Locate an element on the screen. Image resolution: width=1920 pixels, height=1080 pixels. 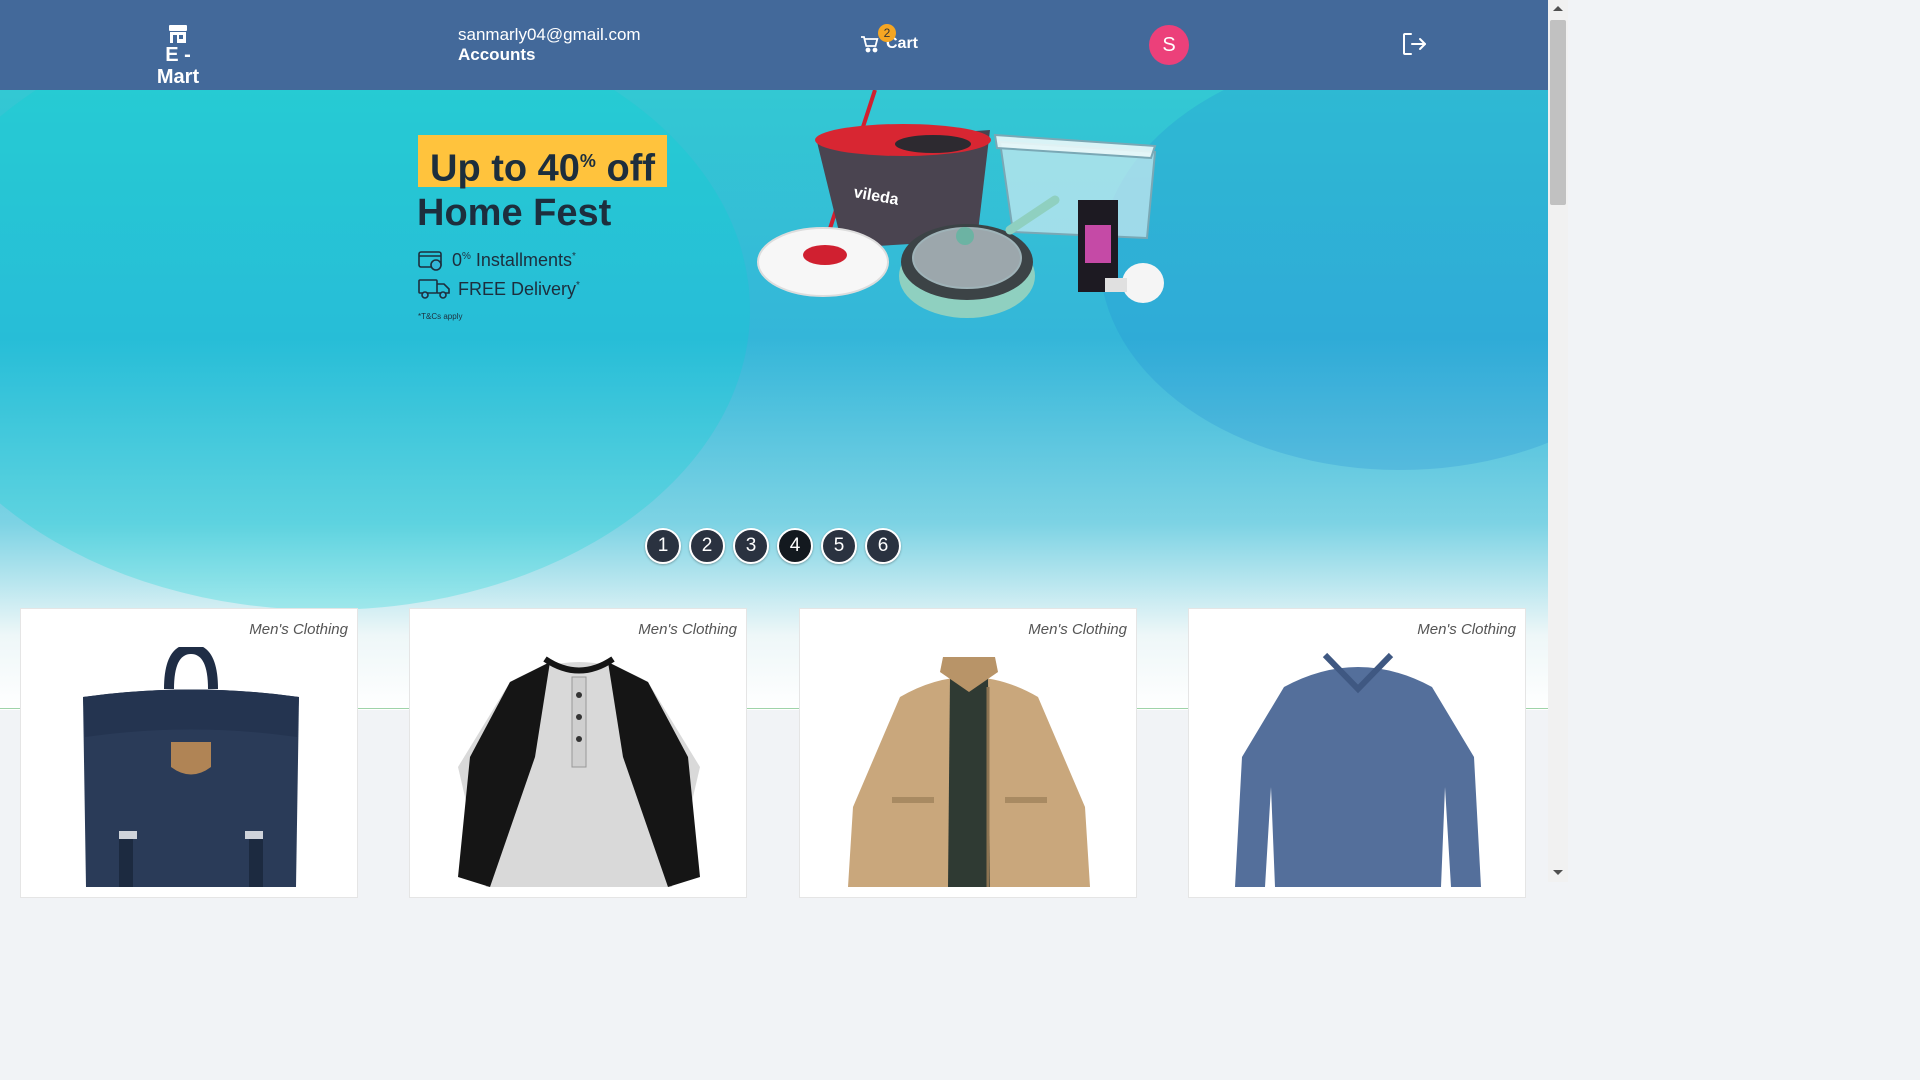
cart-button: 2 Cart is located at coordinates (889, 39).